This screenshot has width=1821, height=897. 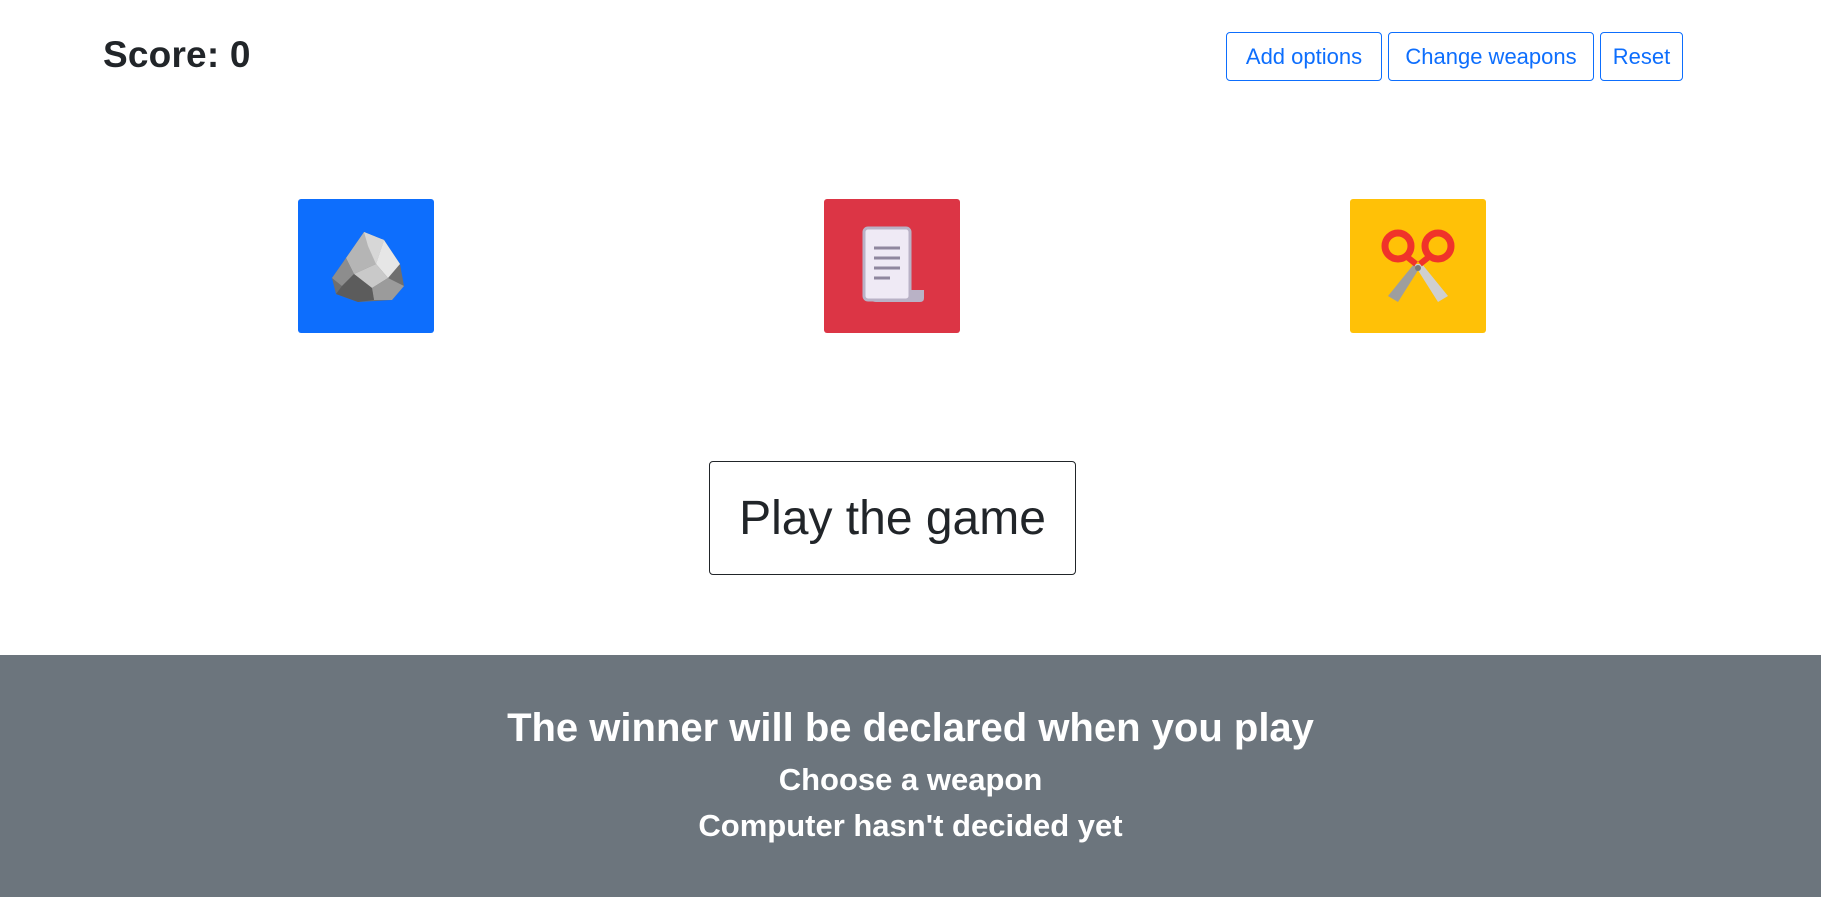 I want to click on reset-button: Reset, so click(x=1641, y=56).